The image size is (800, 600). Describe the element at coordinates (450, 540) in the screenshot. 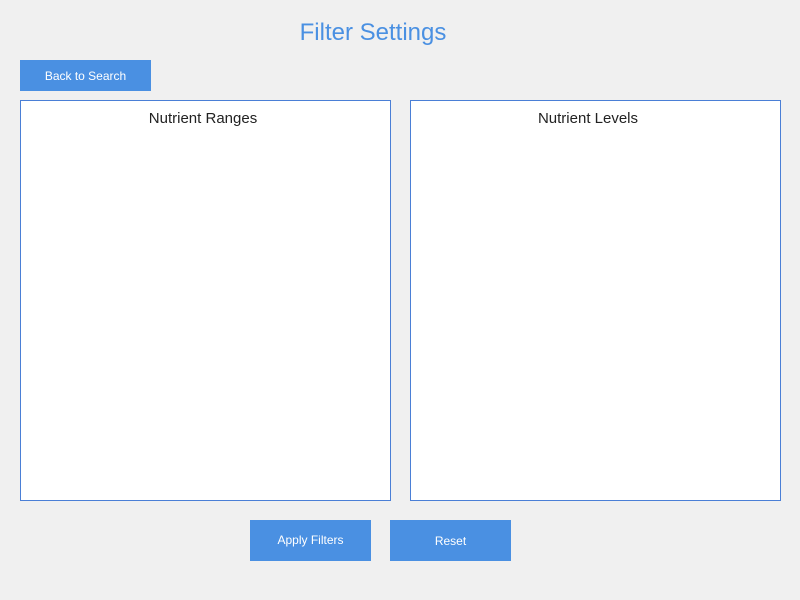

I see `reset-button: Reset` at that location.